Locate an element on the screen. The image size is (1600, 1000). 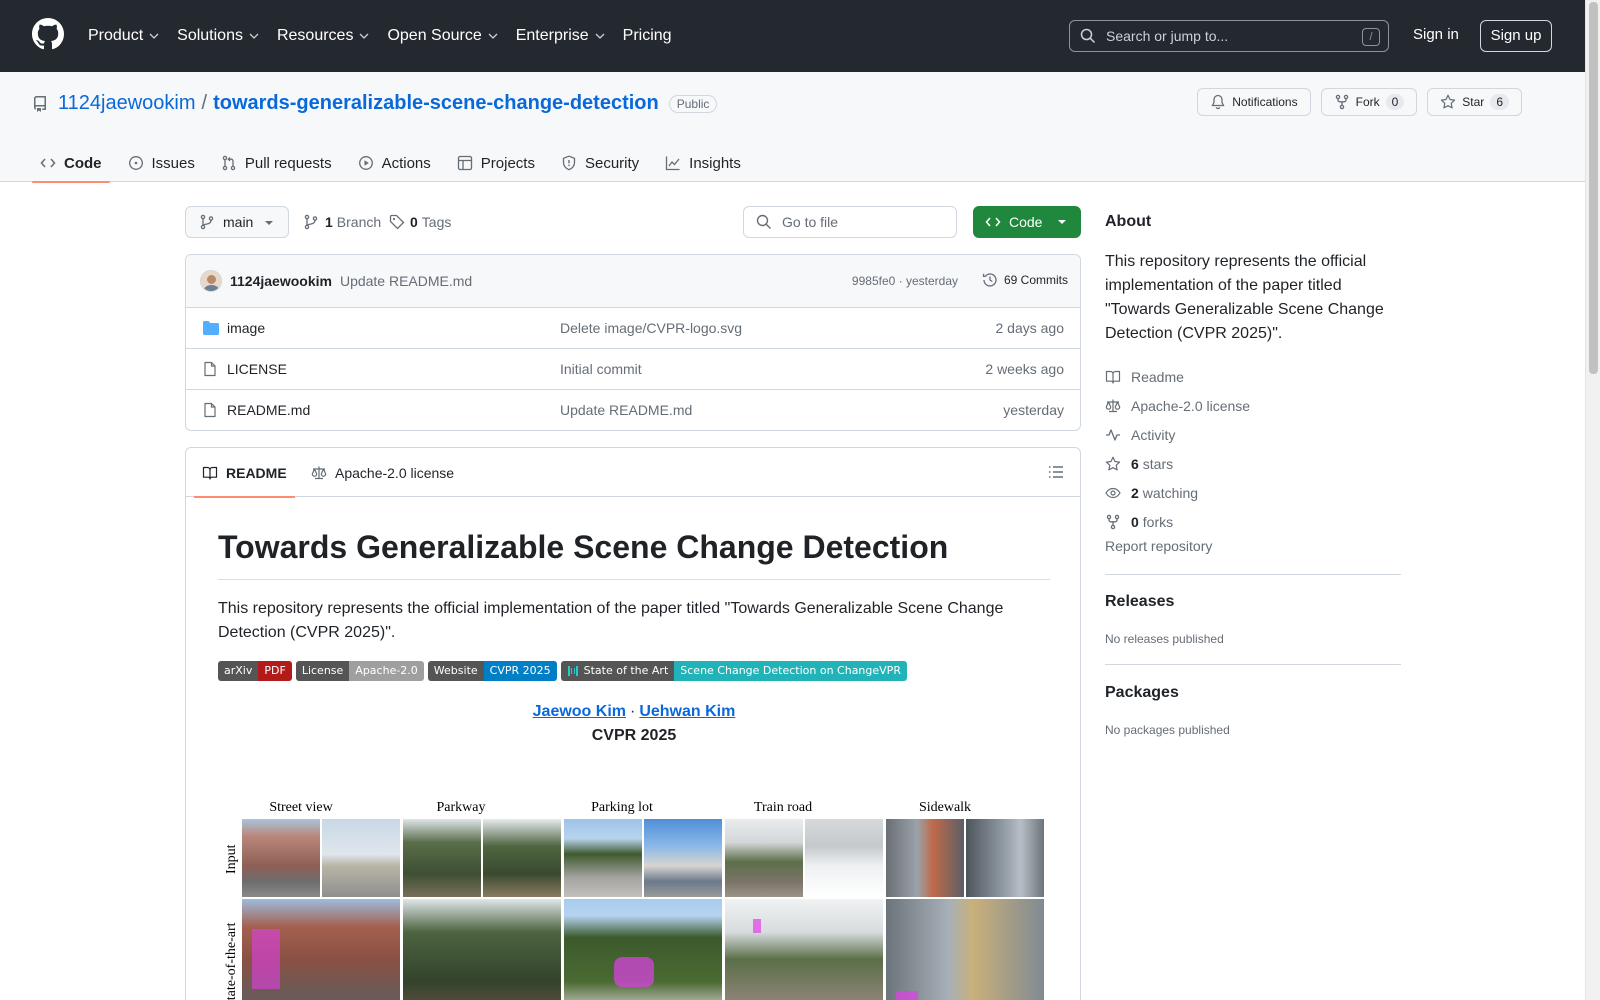
license-link: Apache-2.0 license is located at coordinates (1177, 405).